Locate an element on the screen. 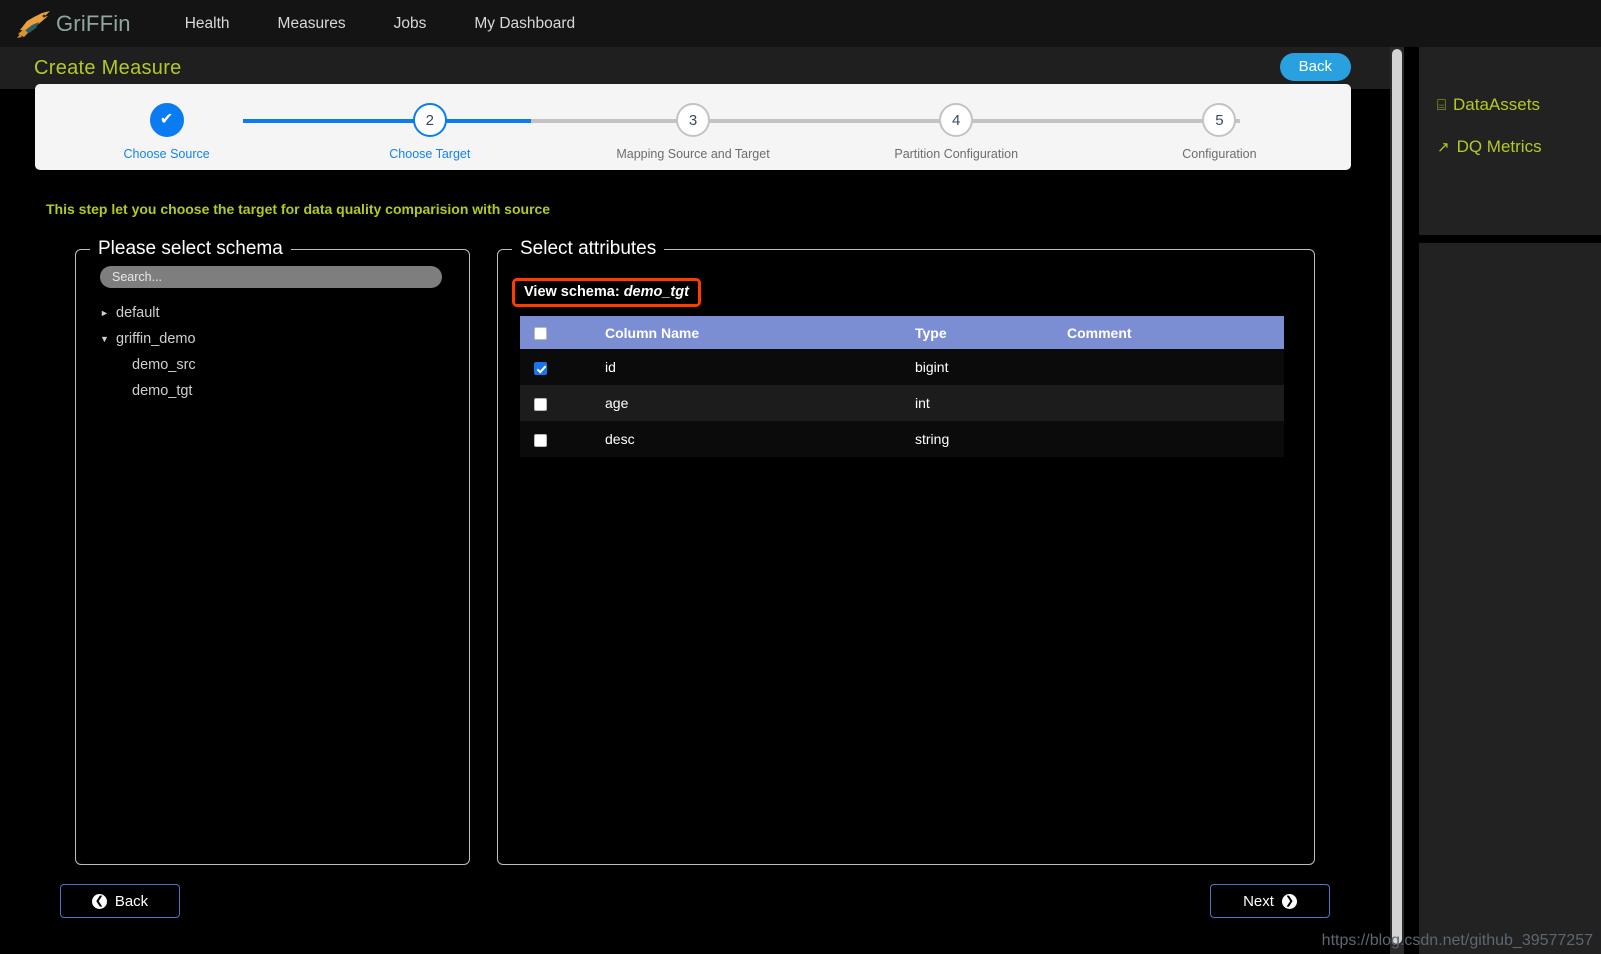  step-mapping-source-and-target: 3 Mapping Source and Target is located at coordinates (692, 127).